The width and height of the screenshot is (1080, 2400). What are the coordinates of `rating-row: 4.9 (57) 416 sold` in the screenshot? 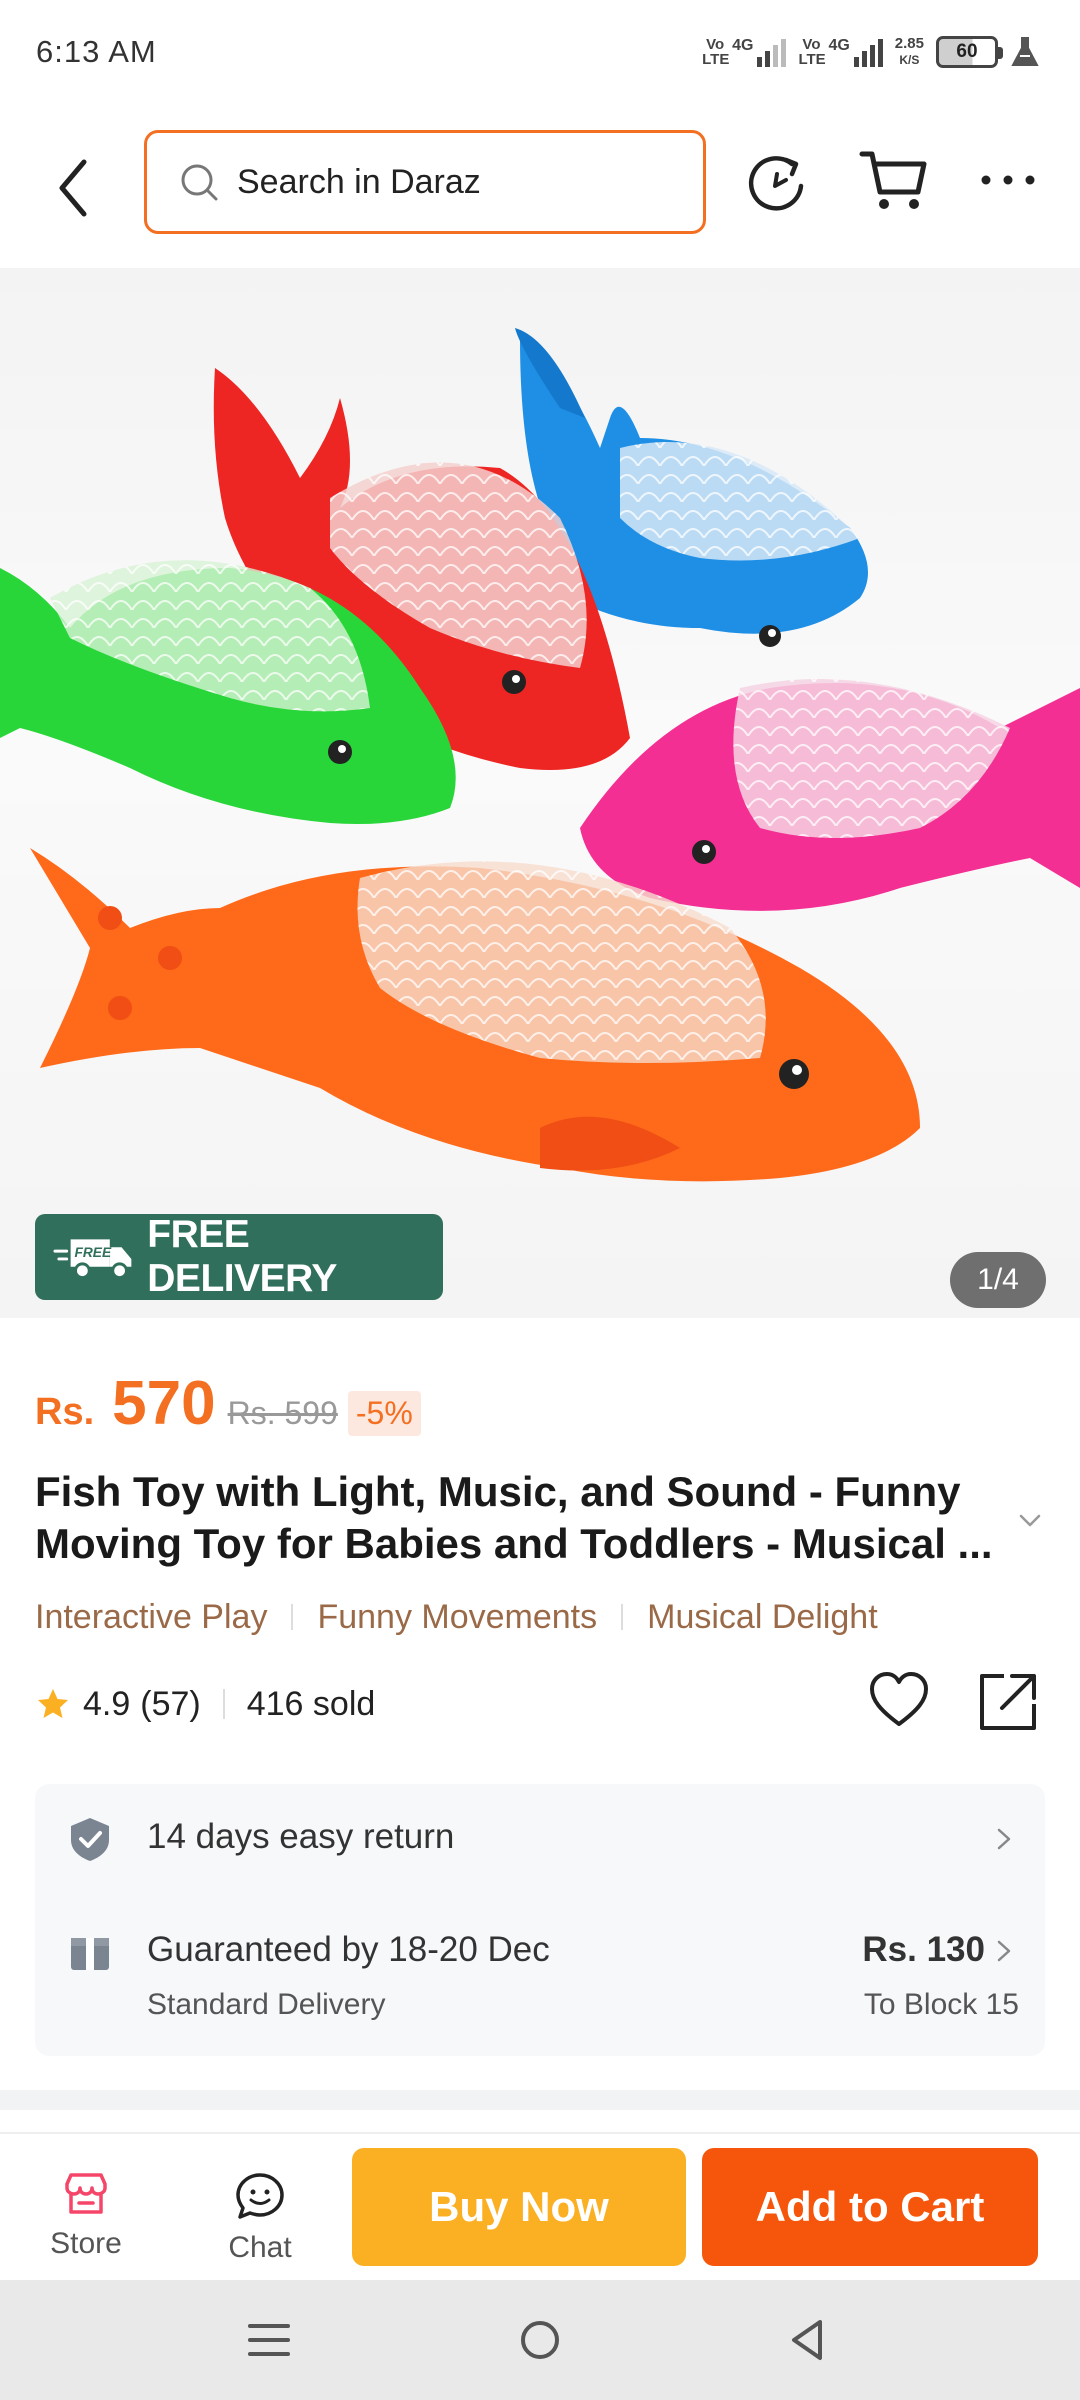 It's located at (205, 1704).